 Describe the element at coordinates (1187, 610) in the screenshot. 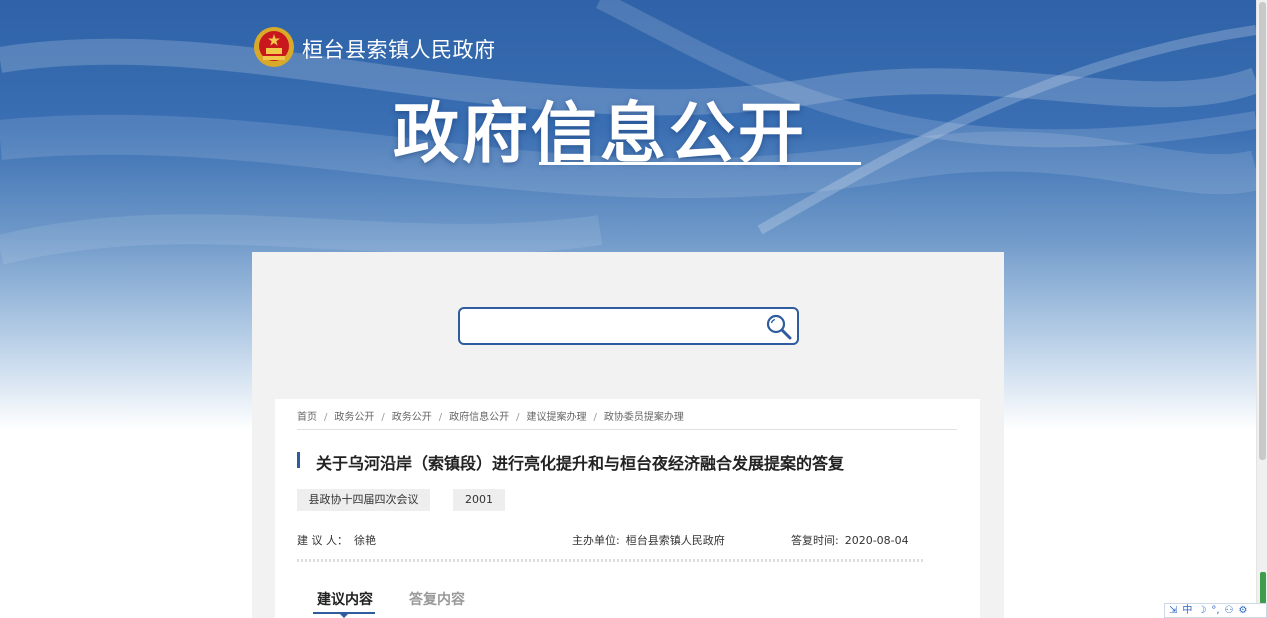

I see `ime-chinese-mode: 中` at that location.